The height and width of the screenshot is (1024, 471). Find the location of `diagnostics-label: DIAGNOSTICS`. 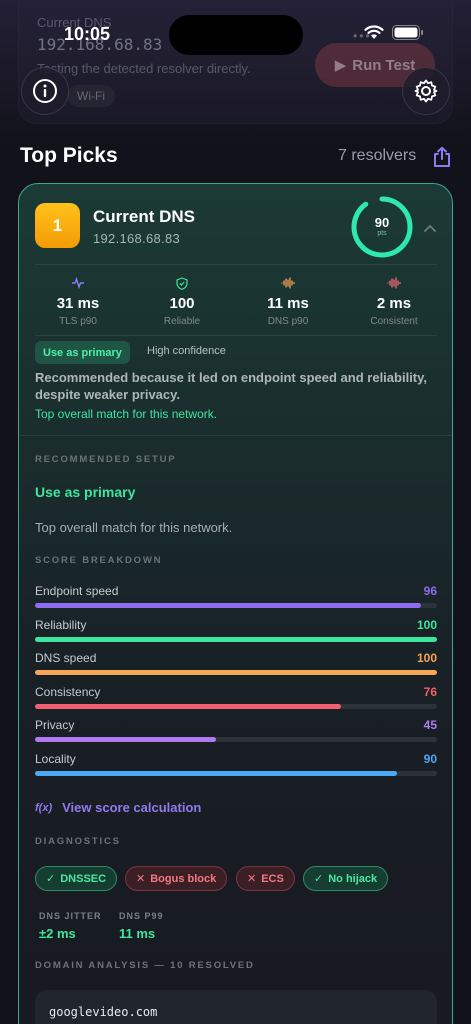

diagnostics-label: DIAGNOSTICS is located at coordinates (78, 841).